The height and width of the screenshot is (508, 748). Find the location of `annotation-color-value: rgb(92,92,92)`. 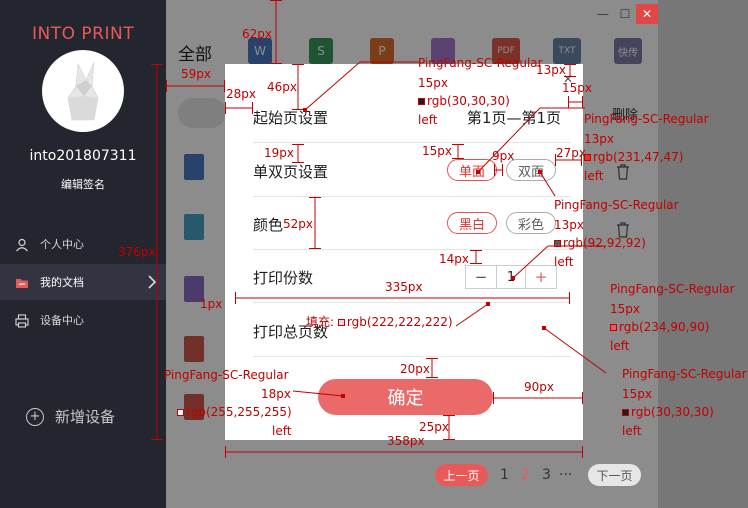

annotation-color-value: rgb(92,92,92) is located at coordinates (604, 243).